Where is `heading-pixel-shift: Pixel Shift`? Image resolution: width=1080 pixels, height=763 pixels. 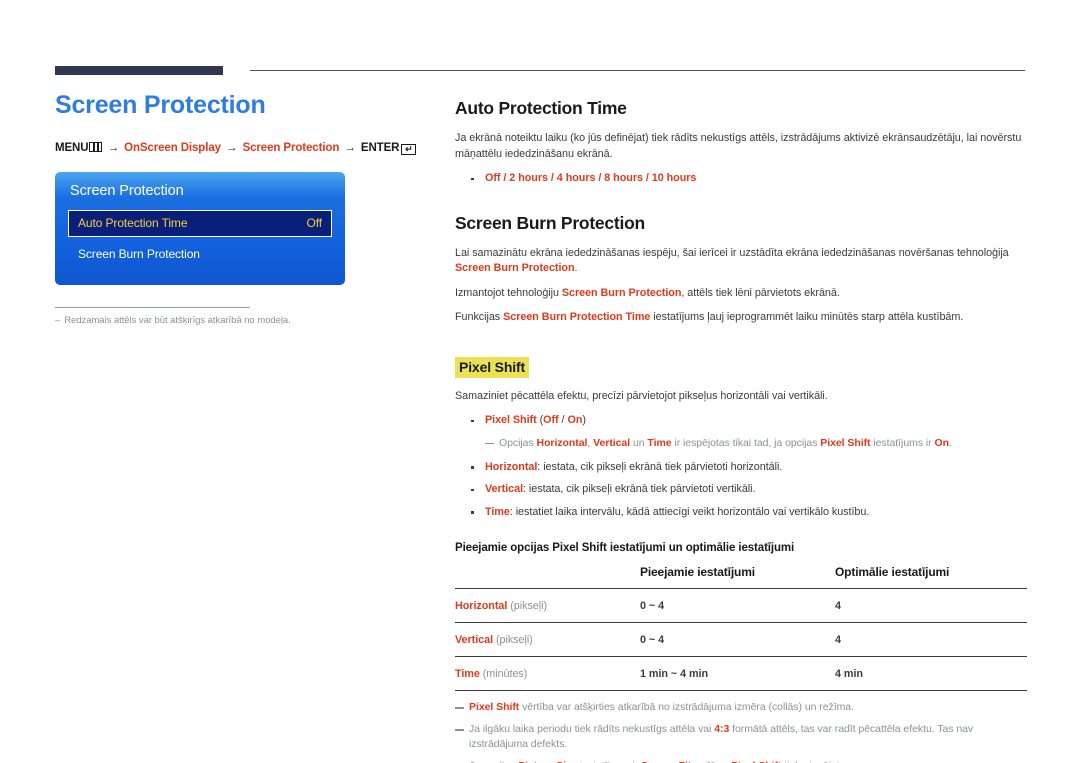 heading-pixel-shift: Pixel Shift is located at coordinates (492, 367).